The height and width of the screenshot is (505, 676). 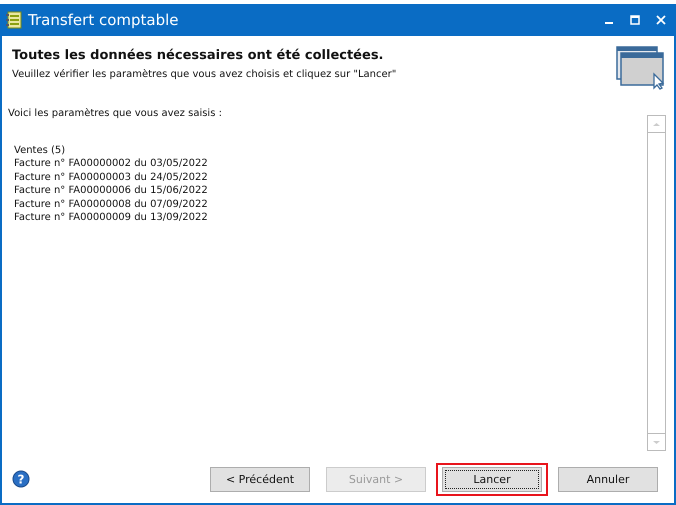 What do you see at coordinates (115, 113) in the screenshot?
I see `intro-text: Voici les paramètres que vous avez saisis :` at bounding box center [115, 113].